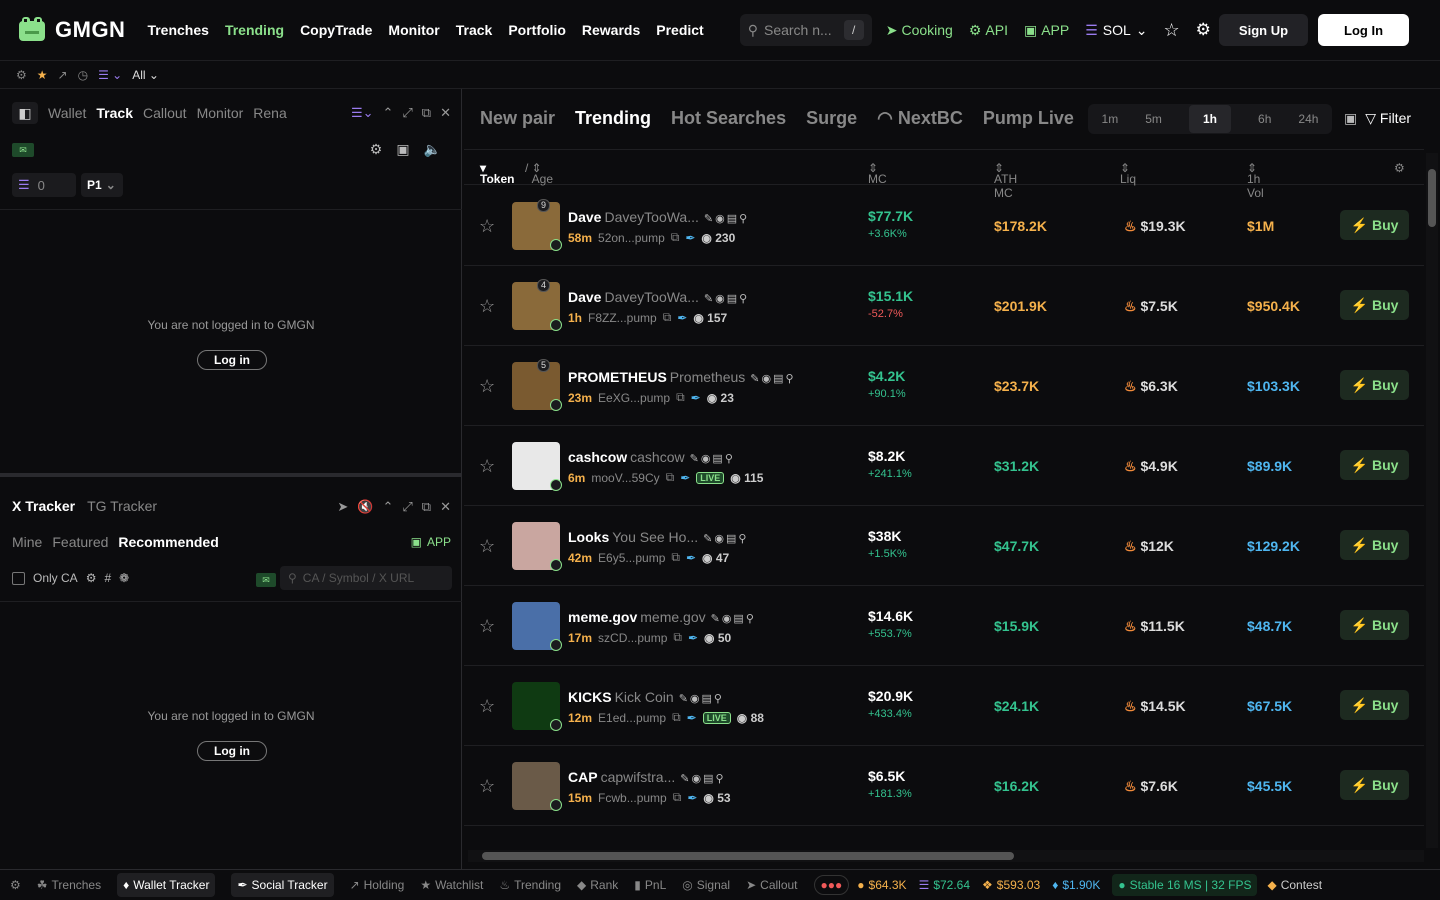 This screenshot has height=900, width=1440. What do you see at coordinates (114, 113) in the screenshot?
I see `tab-track: Track` at bounding box center [114, 113].